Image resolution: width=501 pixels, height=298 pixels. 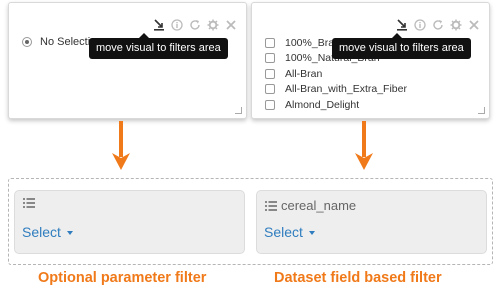 What do you see at coordinates (129, 222) in the screenshot?
I see `parameter-filter-control: Select` at bounding box center [129, 222].